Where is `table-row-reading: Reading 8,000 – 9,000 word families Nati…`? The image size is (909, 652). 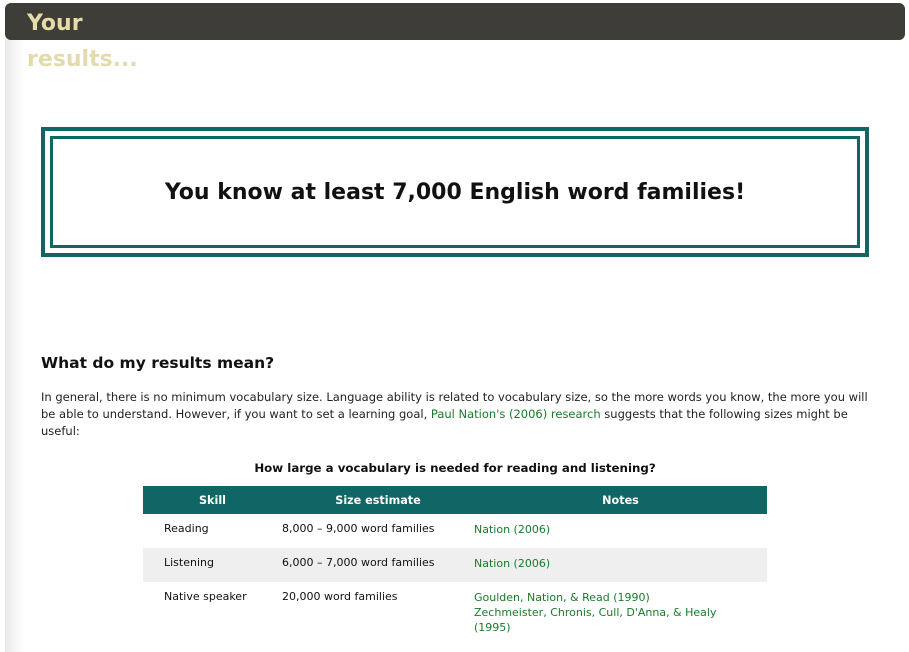 table-row-reading: Reading 8,000 – 9,000 word families Nati… is located at coordinates (455, 531).